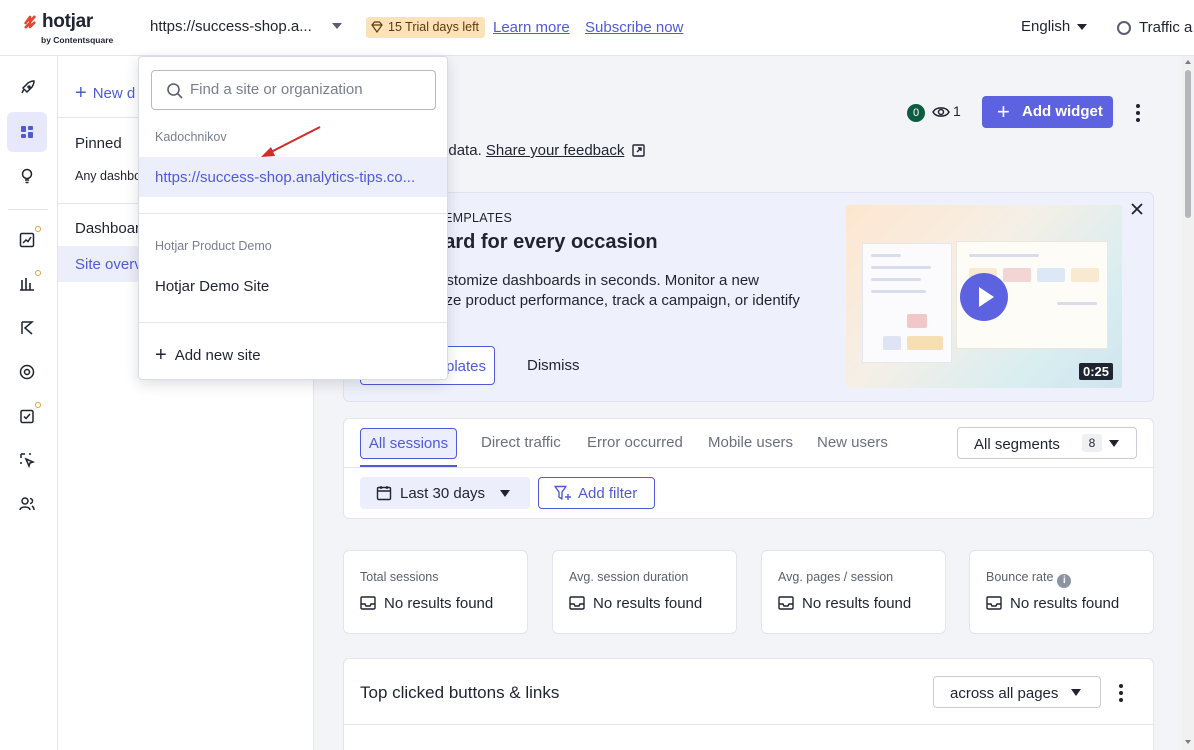 Image resolution: width=1194 pixels, height=750 pixels. I want to click on heatmaps-icon, so click(27, 284).